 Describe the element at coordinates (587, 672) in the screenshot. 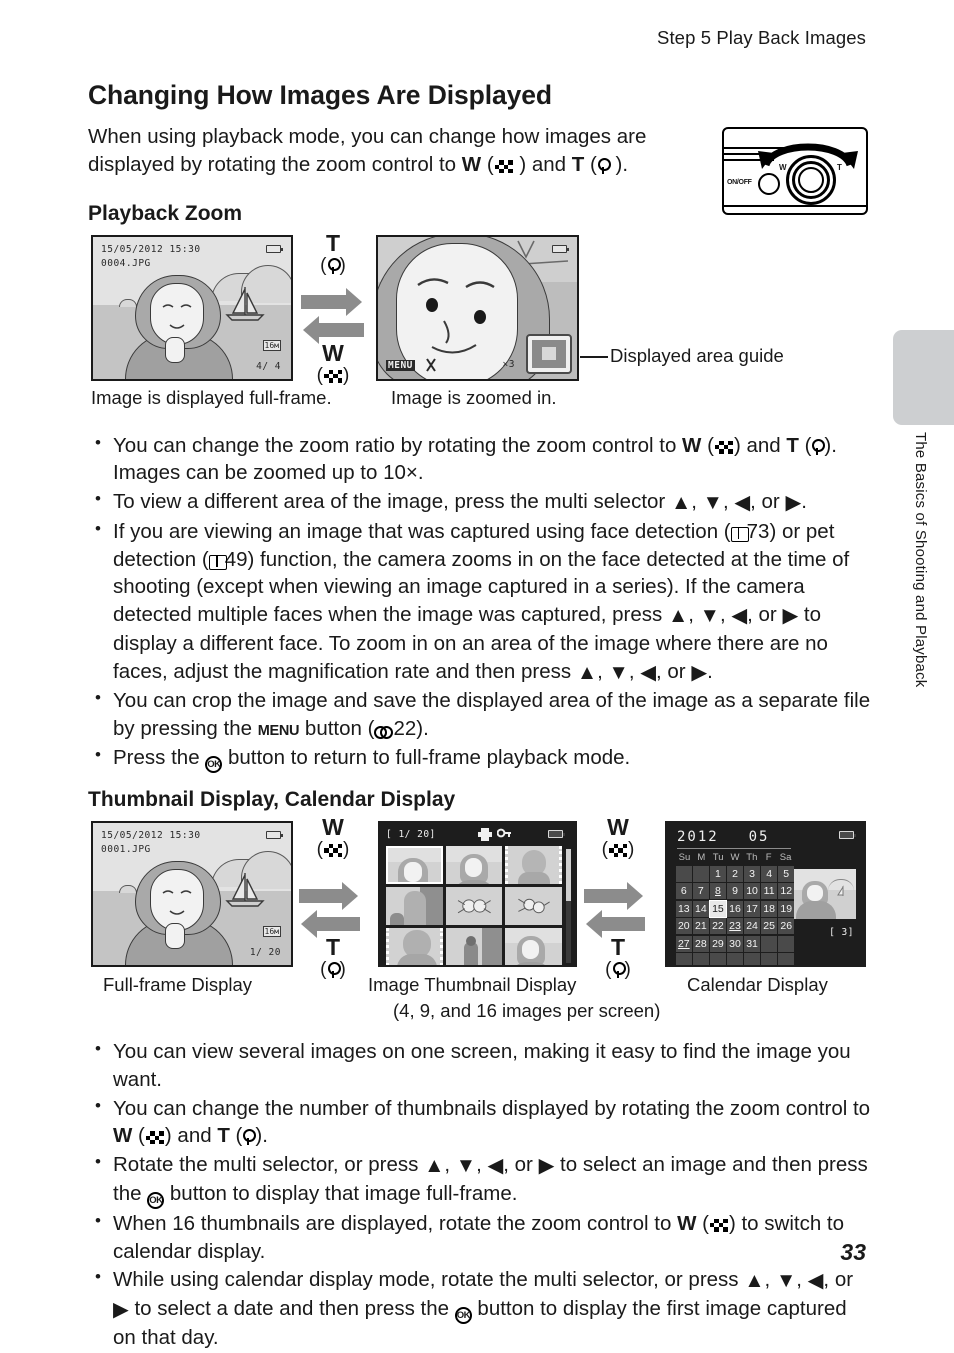

I see `multi-selector-arrow-icon: ▲` at that location.